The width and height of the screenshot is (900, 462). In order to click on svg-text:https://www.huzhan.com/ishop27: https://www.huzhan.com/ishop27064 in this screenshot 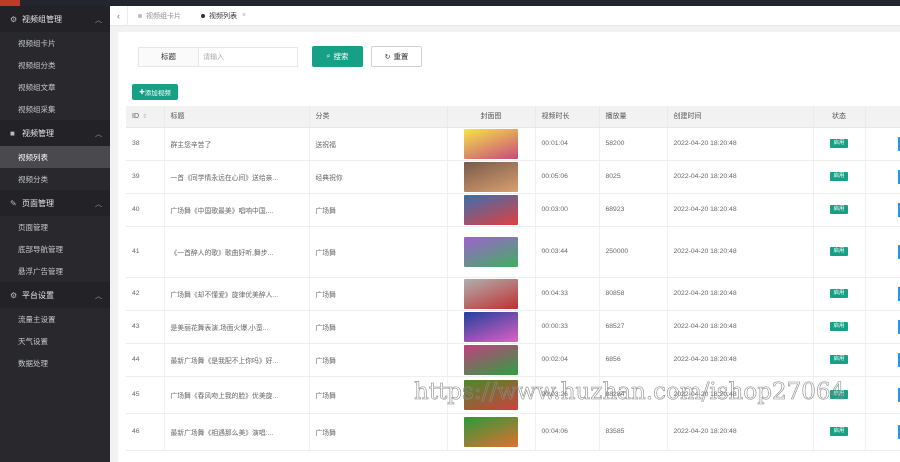, I will do `click(629, 392)`.